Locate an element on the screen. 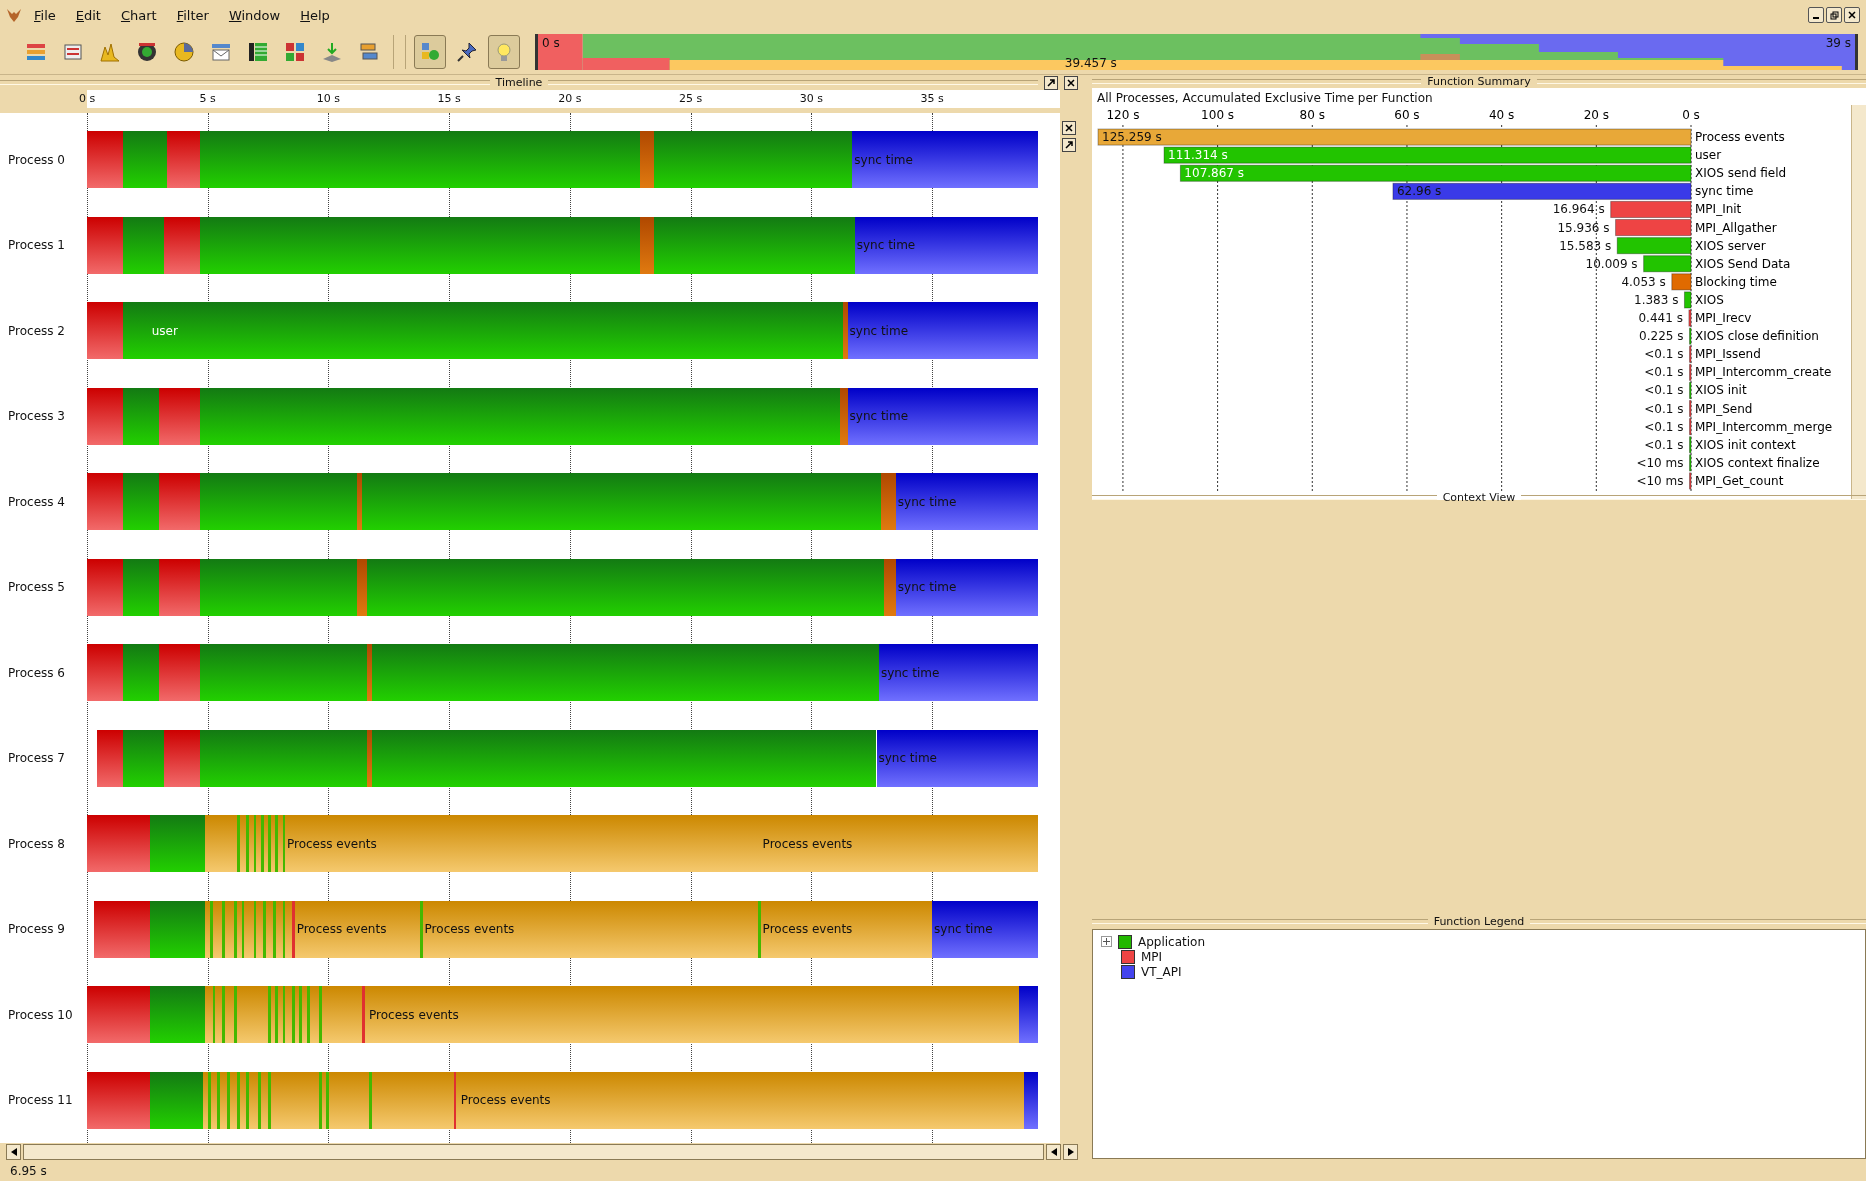 The width and height of the screenshot is (1866, 1181). function-name: MPI_Init is located at coordinates (1718, 209).